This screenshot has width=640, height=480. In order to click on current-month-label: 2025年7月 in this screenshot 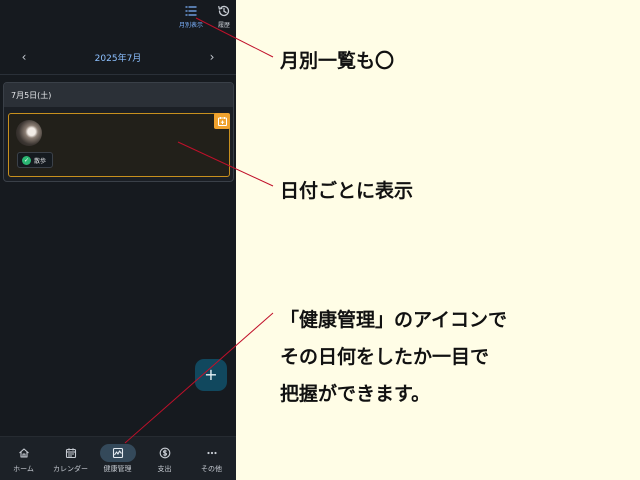, I will do `click(118, 58)`.